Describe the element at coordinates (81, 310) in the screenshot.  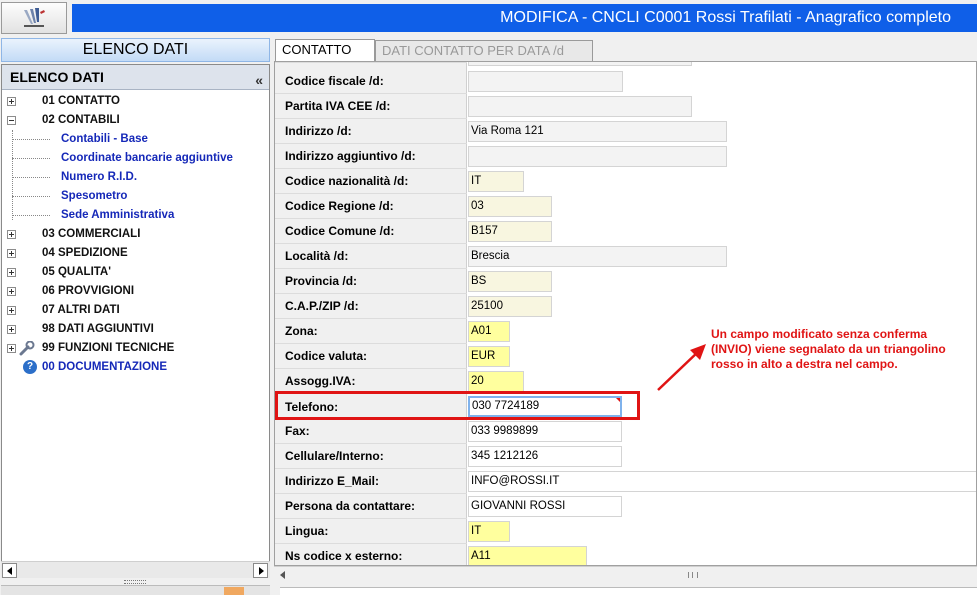
I see `tree-item-label: 07 ALTRI DATI` at that location.